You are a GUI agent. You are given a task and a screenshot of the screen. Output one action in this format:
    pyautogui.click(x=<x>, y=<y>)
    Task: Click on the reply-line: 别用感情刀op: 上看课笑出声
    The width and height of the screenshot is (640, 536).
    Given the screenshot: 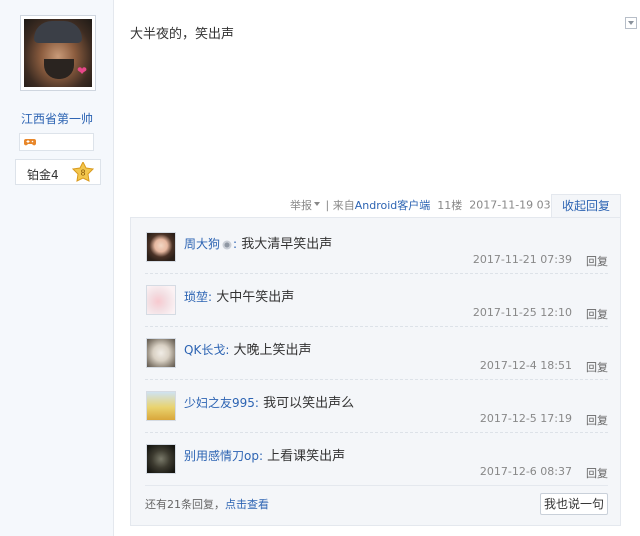 What is the action you would take?
    pyautogui.click(x=265, y=456)
    